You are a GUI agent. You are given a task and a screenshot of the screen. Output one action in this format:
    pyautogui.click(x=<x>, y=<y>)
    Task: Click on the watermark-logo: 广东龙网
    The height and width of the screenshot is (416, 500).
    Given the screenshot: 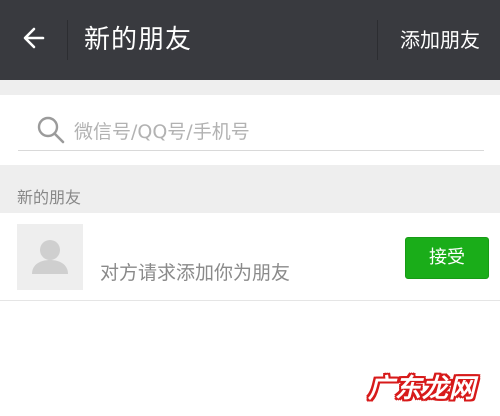 What is the action you would take?
    pyautogui.click(x=433, y=392)
    